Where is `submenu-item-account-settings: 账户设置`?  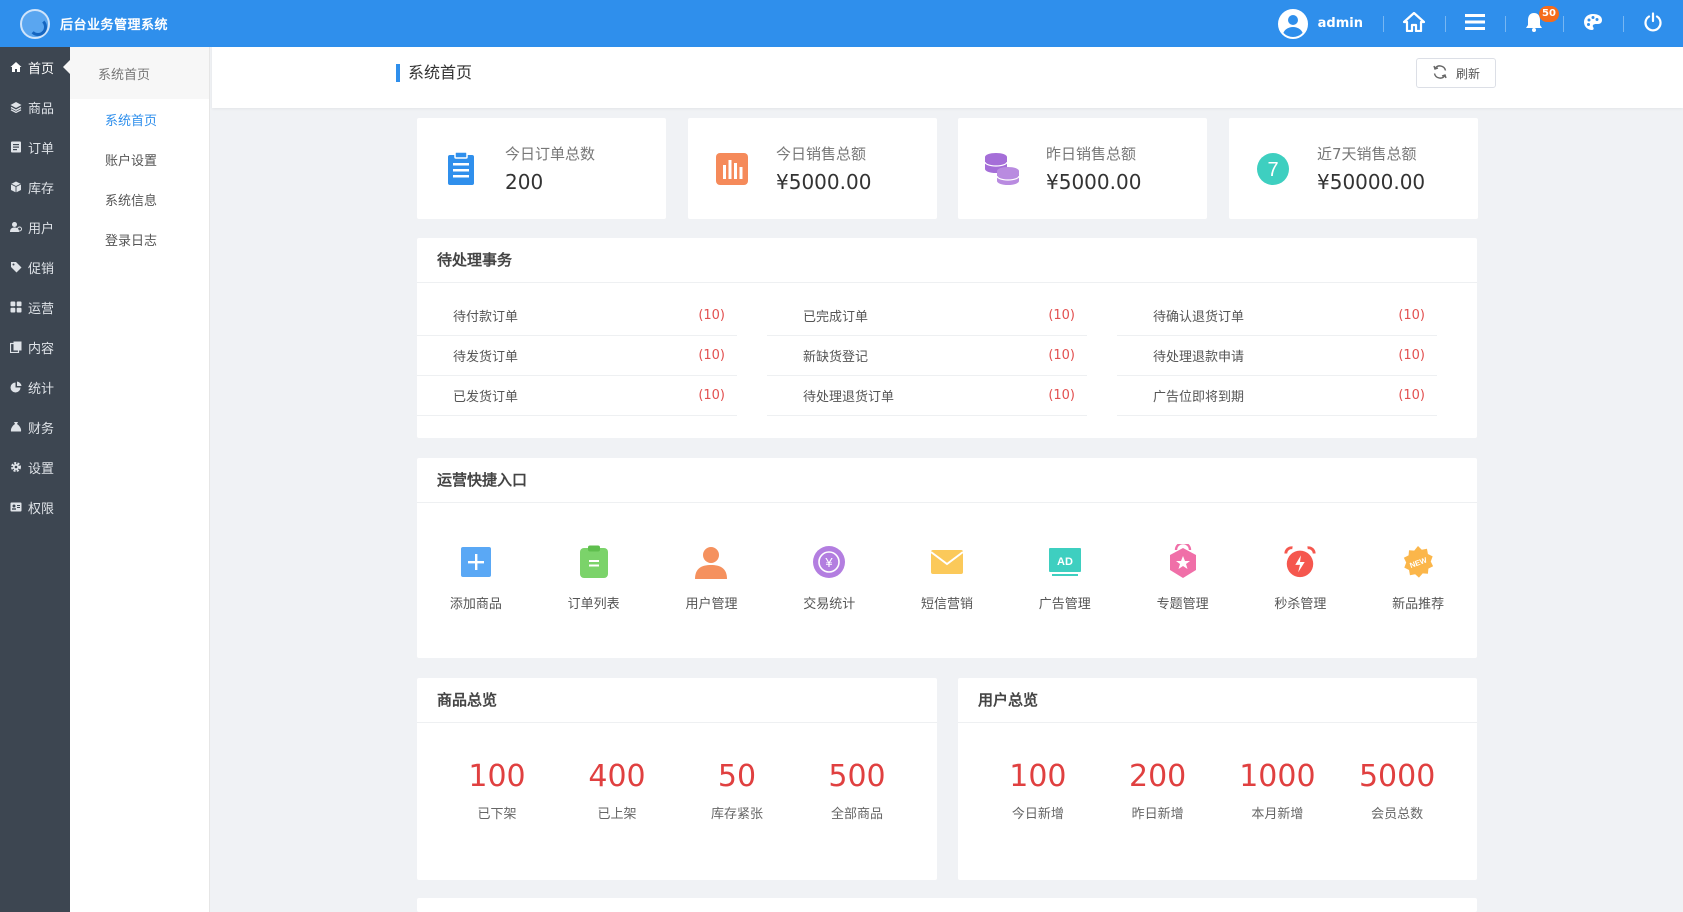
submenu-item-account-settings: 账户设置 is located at coordinates (139, 159).